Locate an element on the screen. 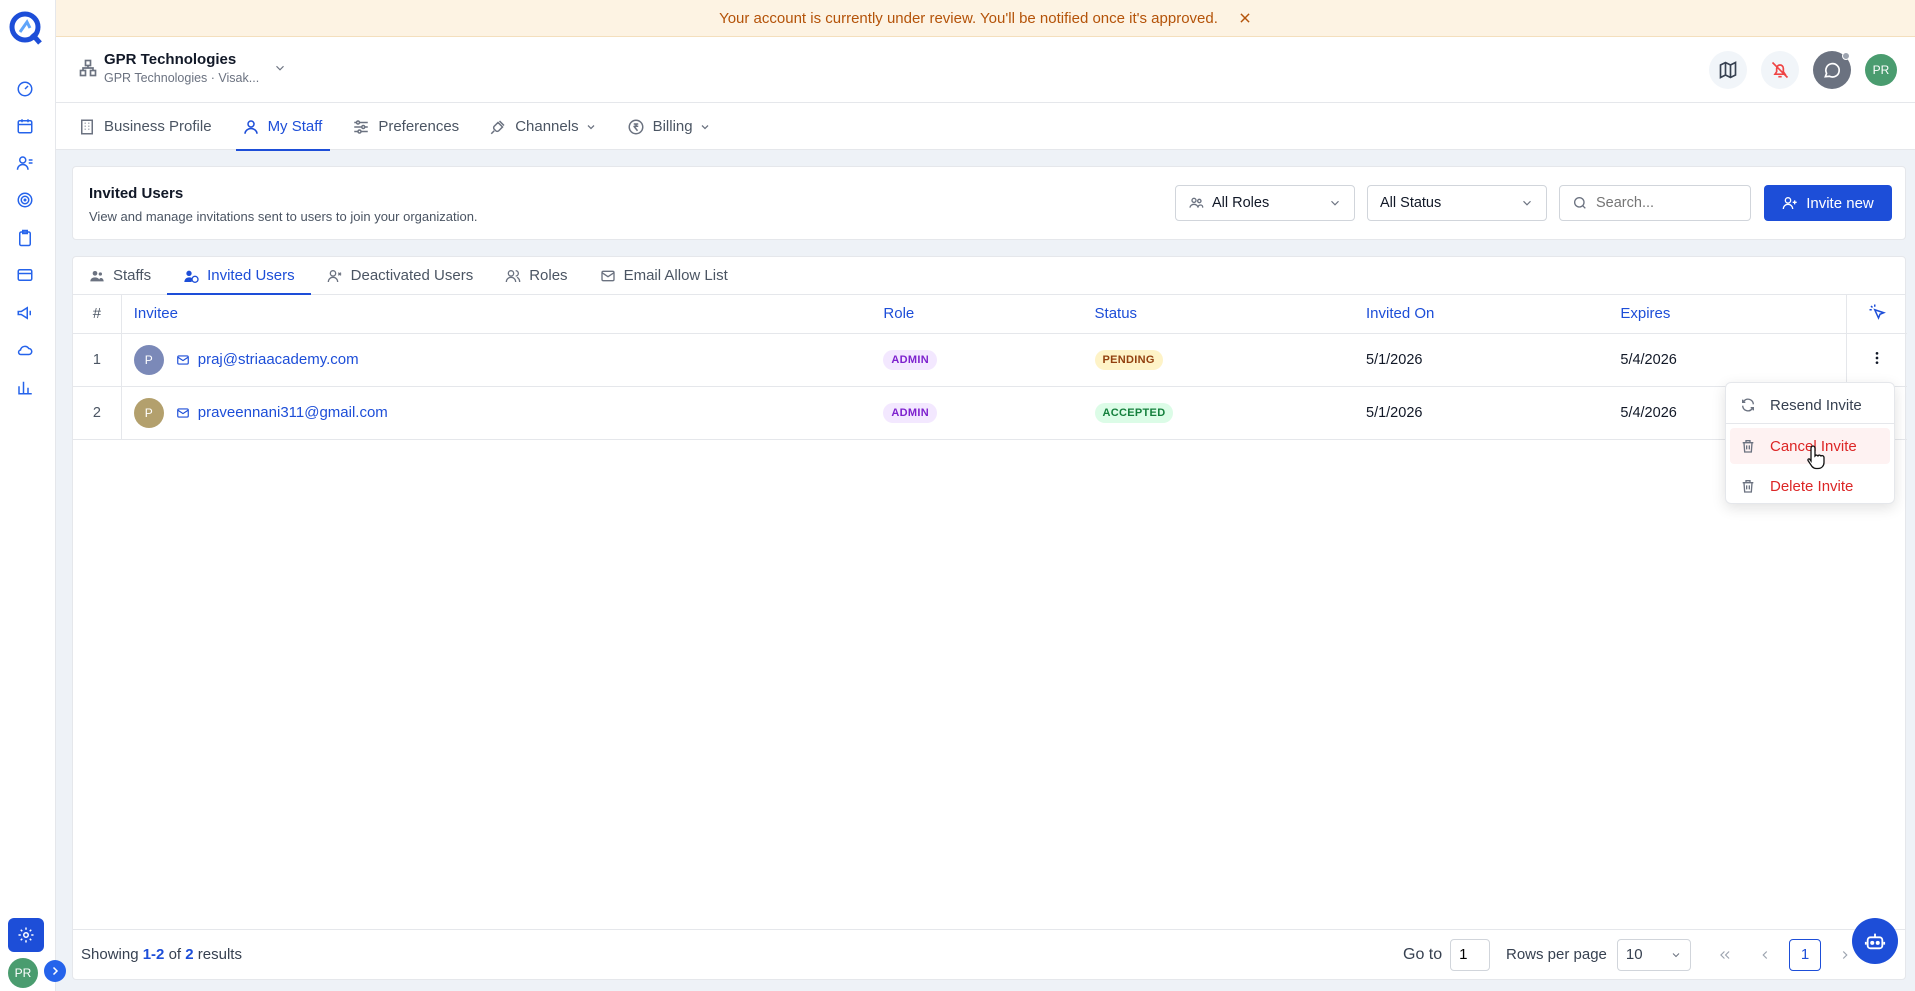  roles-filter-select: All Roles is located at coordinates (1265, 203).